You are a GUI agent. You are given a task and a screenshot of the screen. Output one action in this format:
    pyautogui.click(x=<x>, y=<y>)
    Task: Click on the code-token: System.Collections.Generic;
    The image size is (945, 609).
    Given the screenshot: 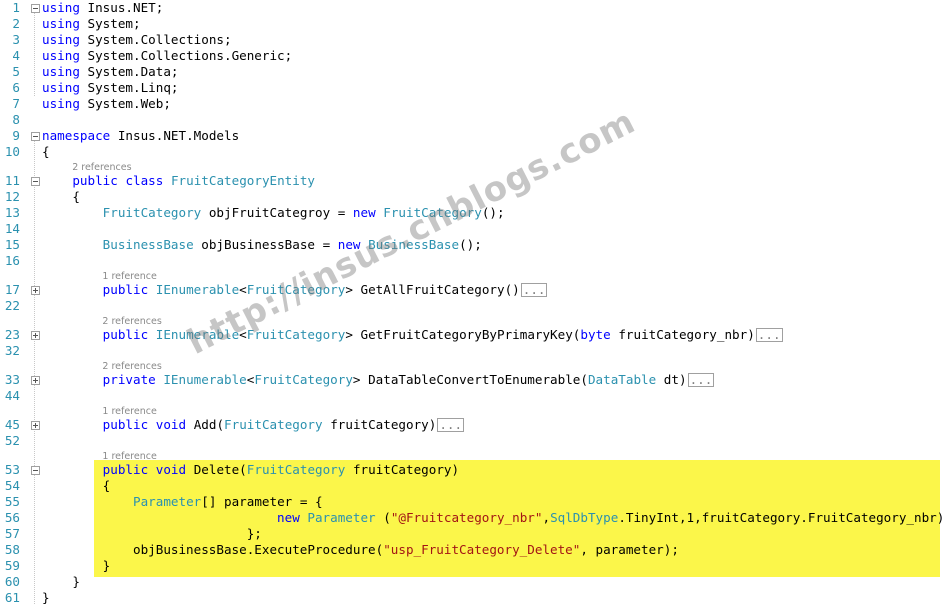 What is the action you would take?
    pyautogui.click(x=186, y=55)
    